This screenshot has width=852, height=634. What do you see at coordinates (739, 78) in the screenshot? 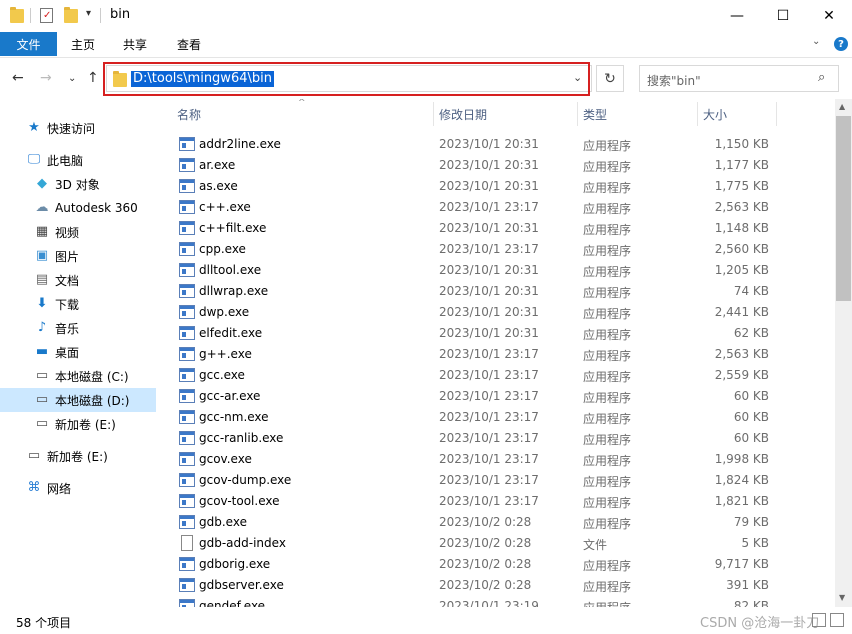
I see `search-input: 搜索"bin" ⌕` at bounding box center [739, 78].